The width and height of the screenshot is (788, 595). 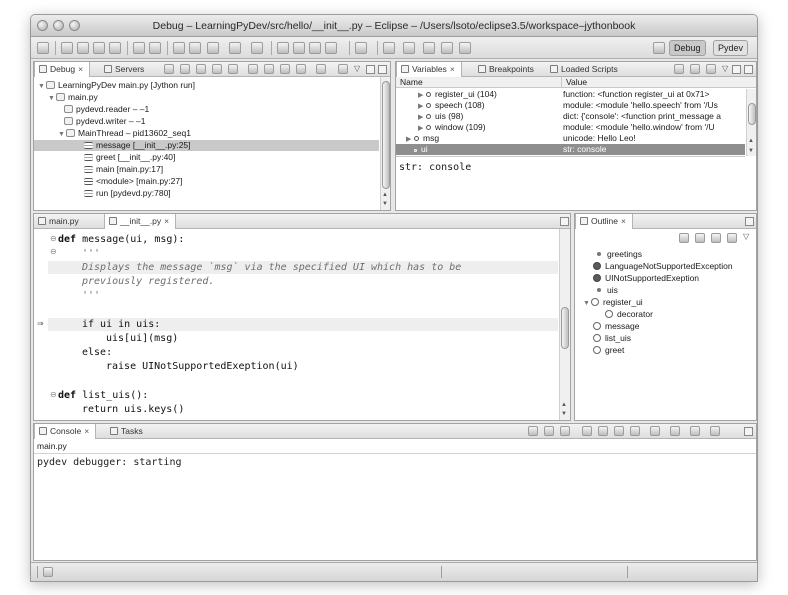 What do you see at coordinates (257, 48) in the screenshot?
I see `external-tools-icon` at bounding box center [257, 48].